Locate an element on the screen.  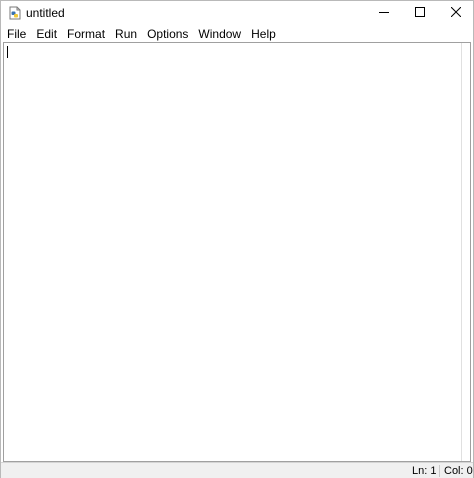
maximize-button is located at coordinates (420, 13).